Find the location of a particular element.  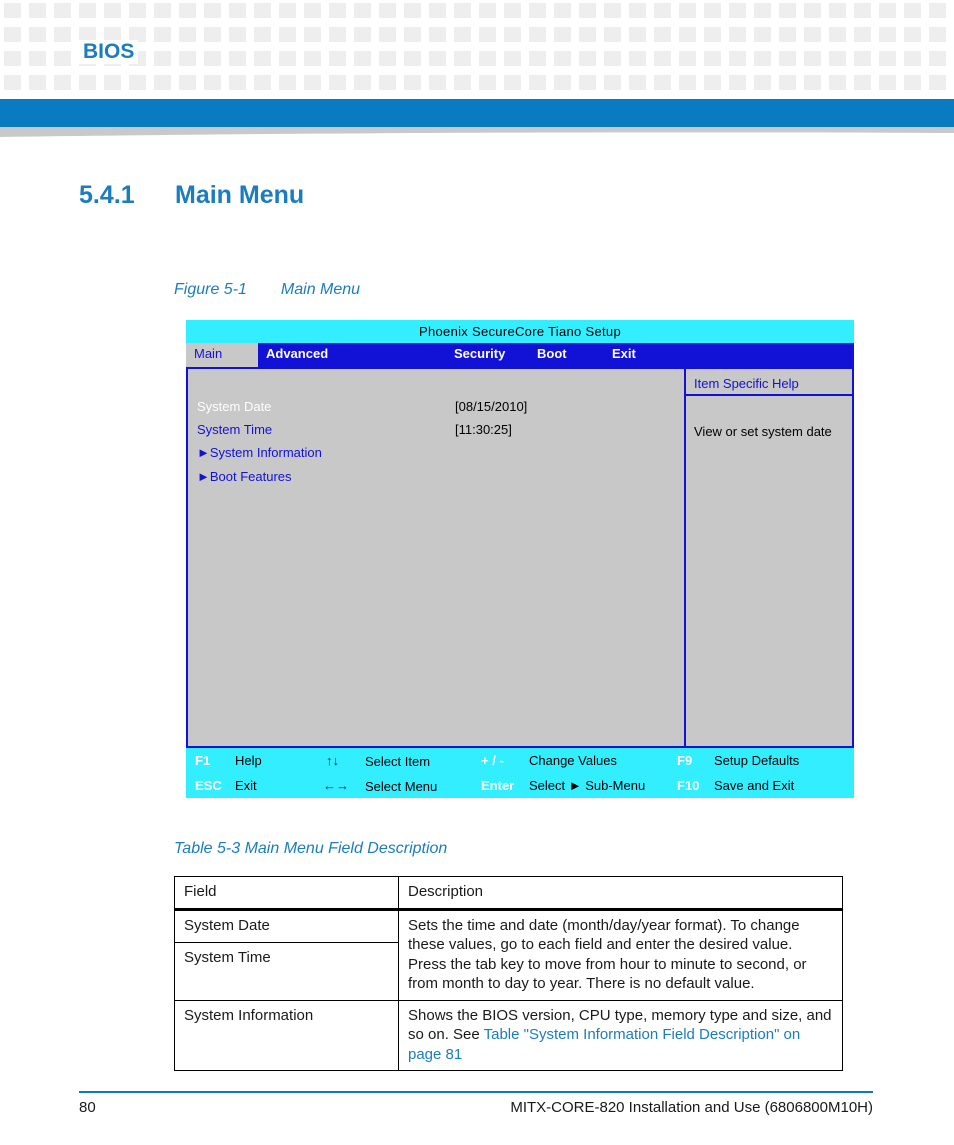

bios-menu-main: Main is located at coordinates (222, 355).